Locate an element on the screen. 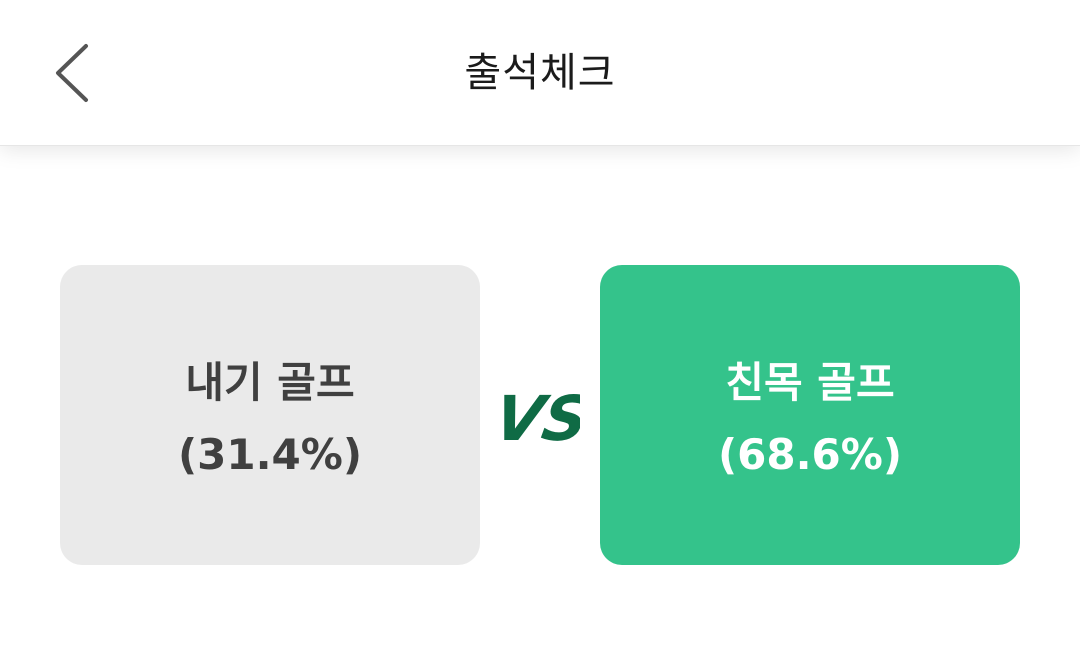  page-title: 출석체크 is located at coordinates (540, 73).